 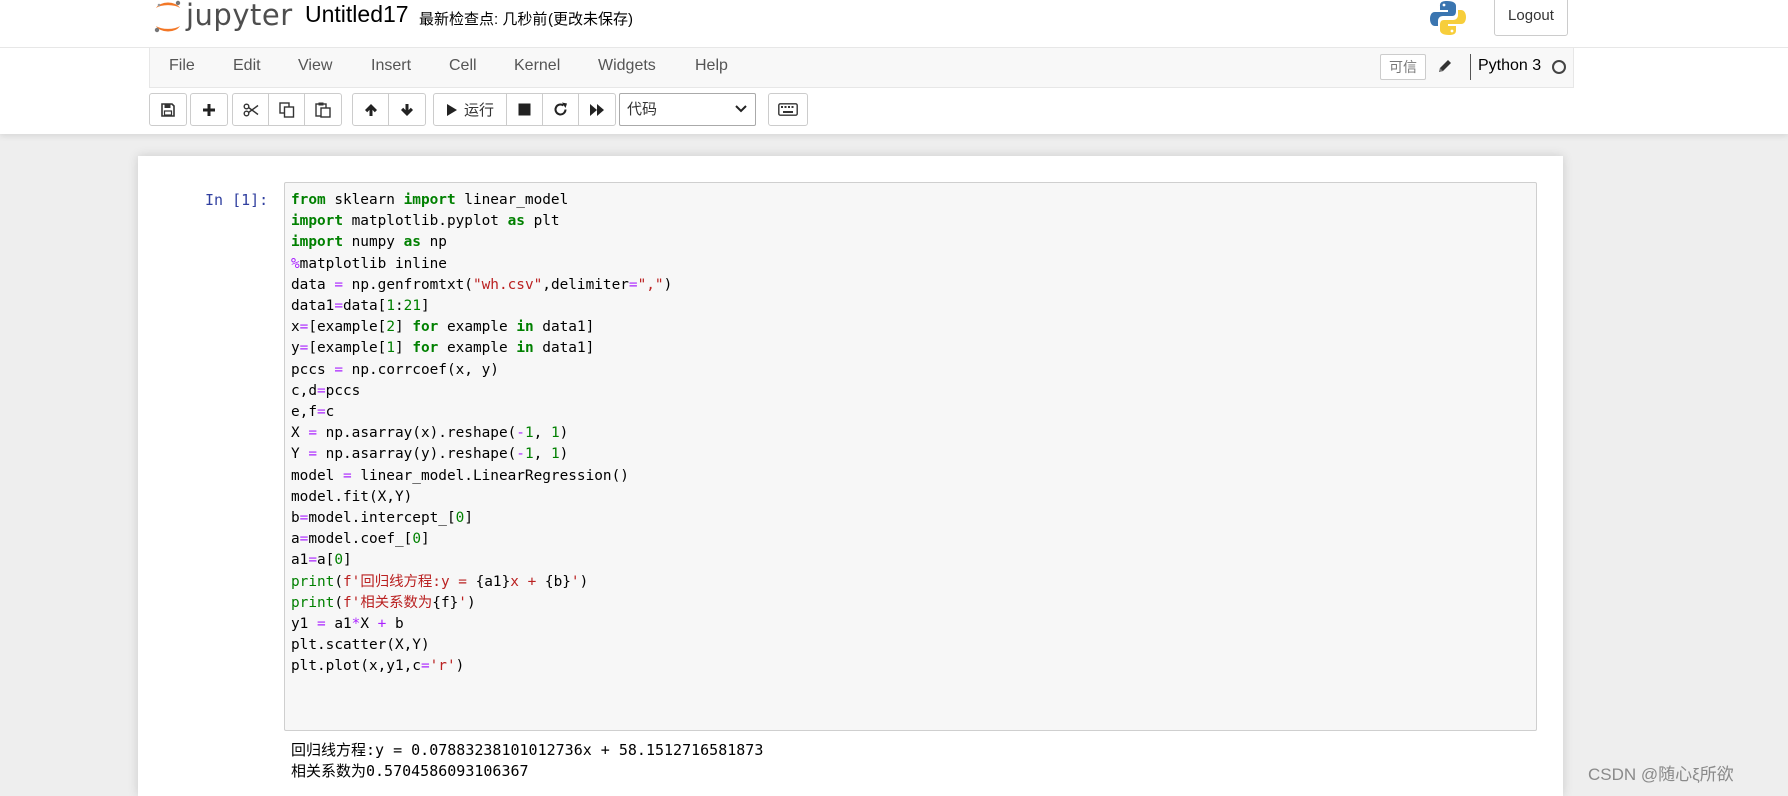 What do you see at coordinates (443, 327) in the screenshot?
I see `code-line-7: x=[example[2] for example in data1]` at bounding box center [443, 327].